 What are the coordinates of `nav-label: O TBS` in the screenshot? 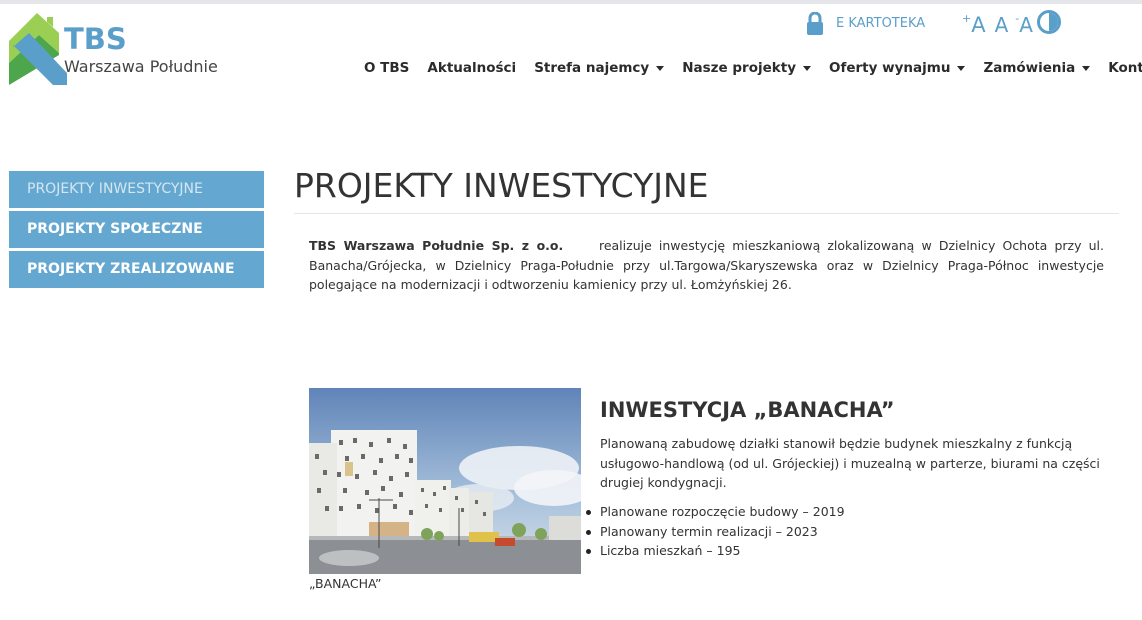 It's located at (387, 68).